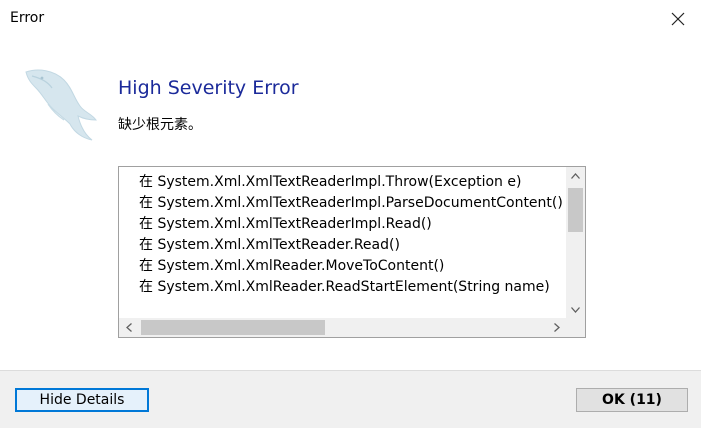 This screenshot has height=428, width=701. What do you see at coordinates (82, 400) in the screenshot?
I see `hide-details-button: Hide Details` at bounding box center [82, 400].